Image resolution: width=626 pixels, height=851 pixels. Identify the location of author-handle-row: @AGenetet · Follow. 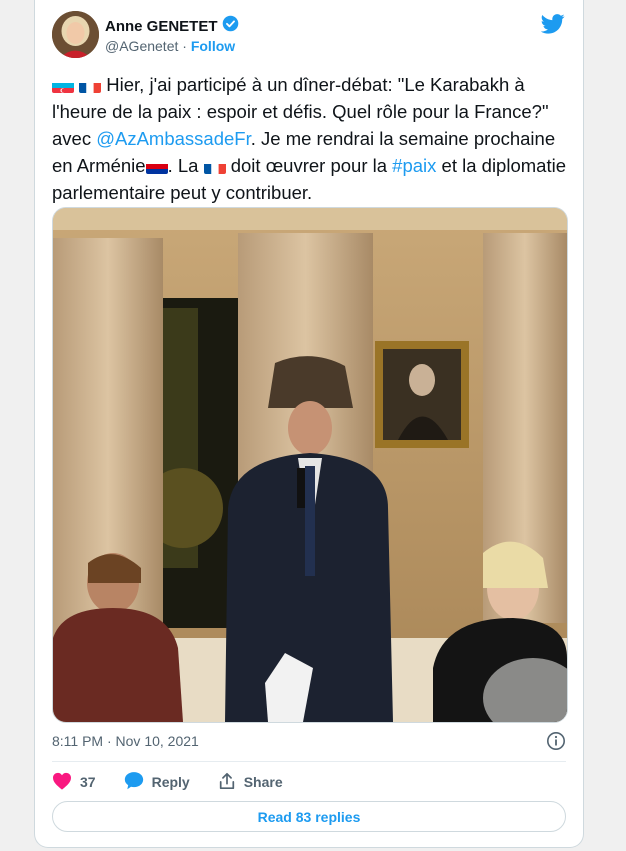
(170, 46).